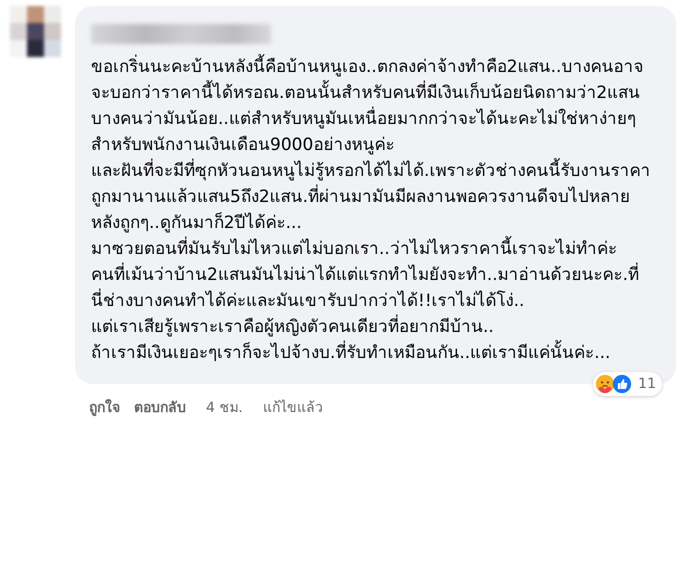  What do you see at coordinates (371, 106) in the screenshot?
I see `comment-text: ขอเกริ่นนะคะบ้านหลังนี้คือบ้านหนูเอง..ตกลงค่าจ้างทำคือ2แสน..บางคนอาจจะบอกว่าราคานี้ได้หรอณ.ตอนนั้นสำหรับคนที่มีเงินเก็บน้อยนิดถามว่า2แสนบางคนว่ามันน้อย..แต่สำหรับหนูมันเหนื่อยมากกว่าจะได้นะคะไม่ใช่หาง่ายๆสำหรับพนักงานเงินเดือน9000อย่างหนูค่ะ` at bounding box center [371, 106].